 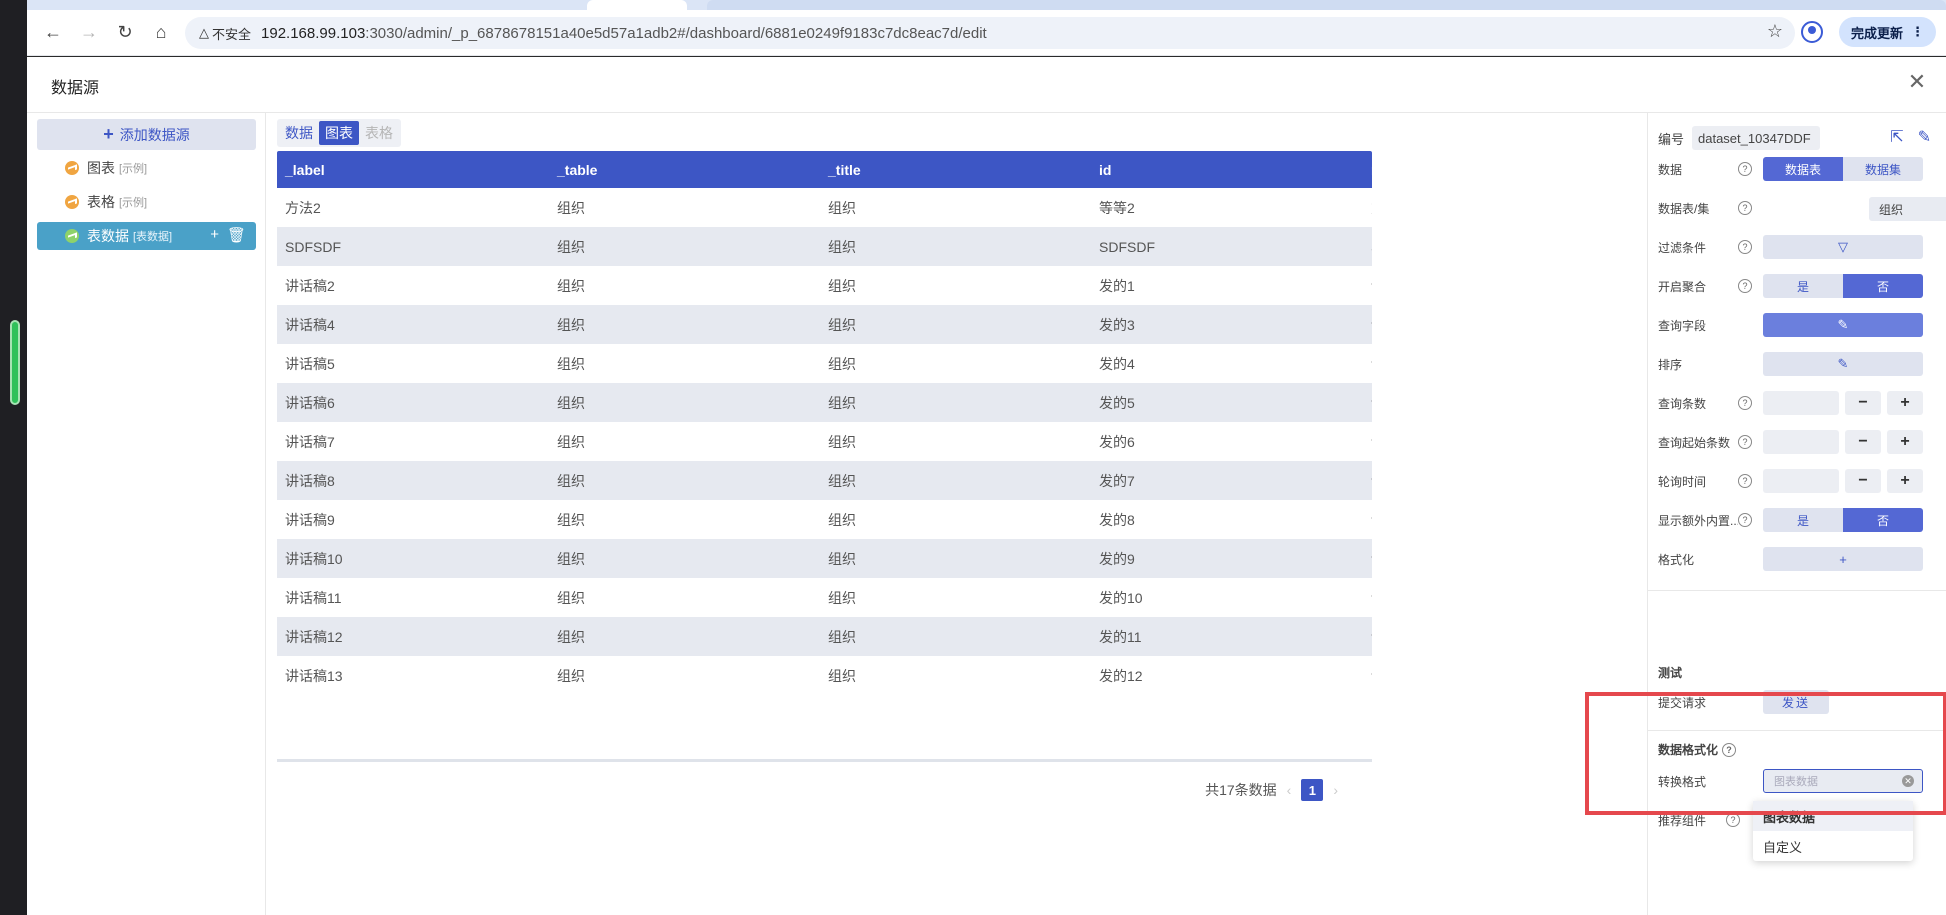 What do you see at coordinates (1326, 5) in the screenshot?
I see `browser-tab` at bounding box center [1326, 5].